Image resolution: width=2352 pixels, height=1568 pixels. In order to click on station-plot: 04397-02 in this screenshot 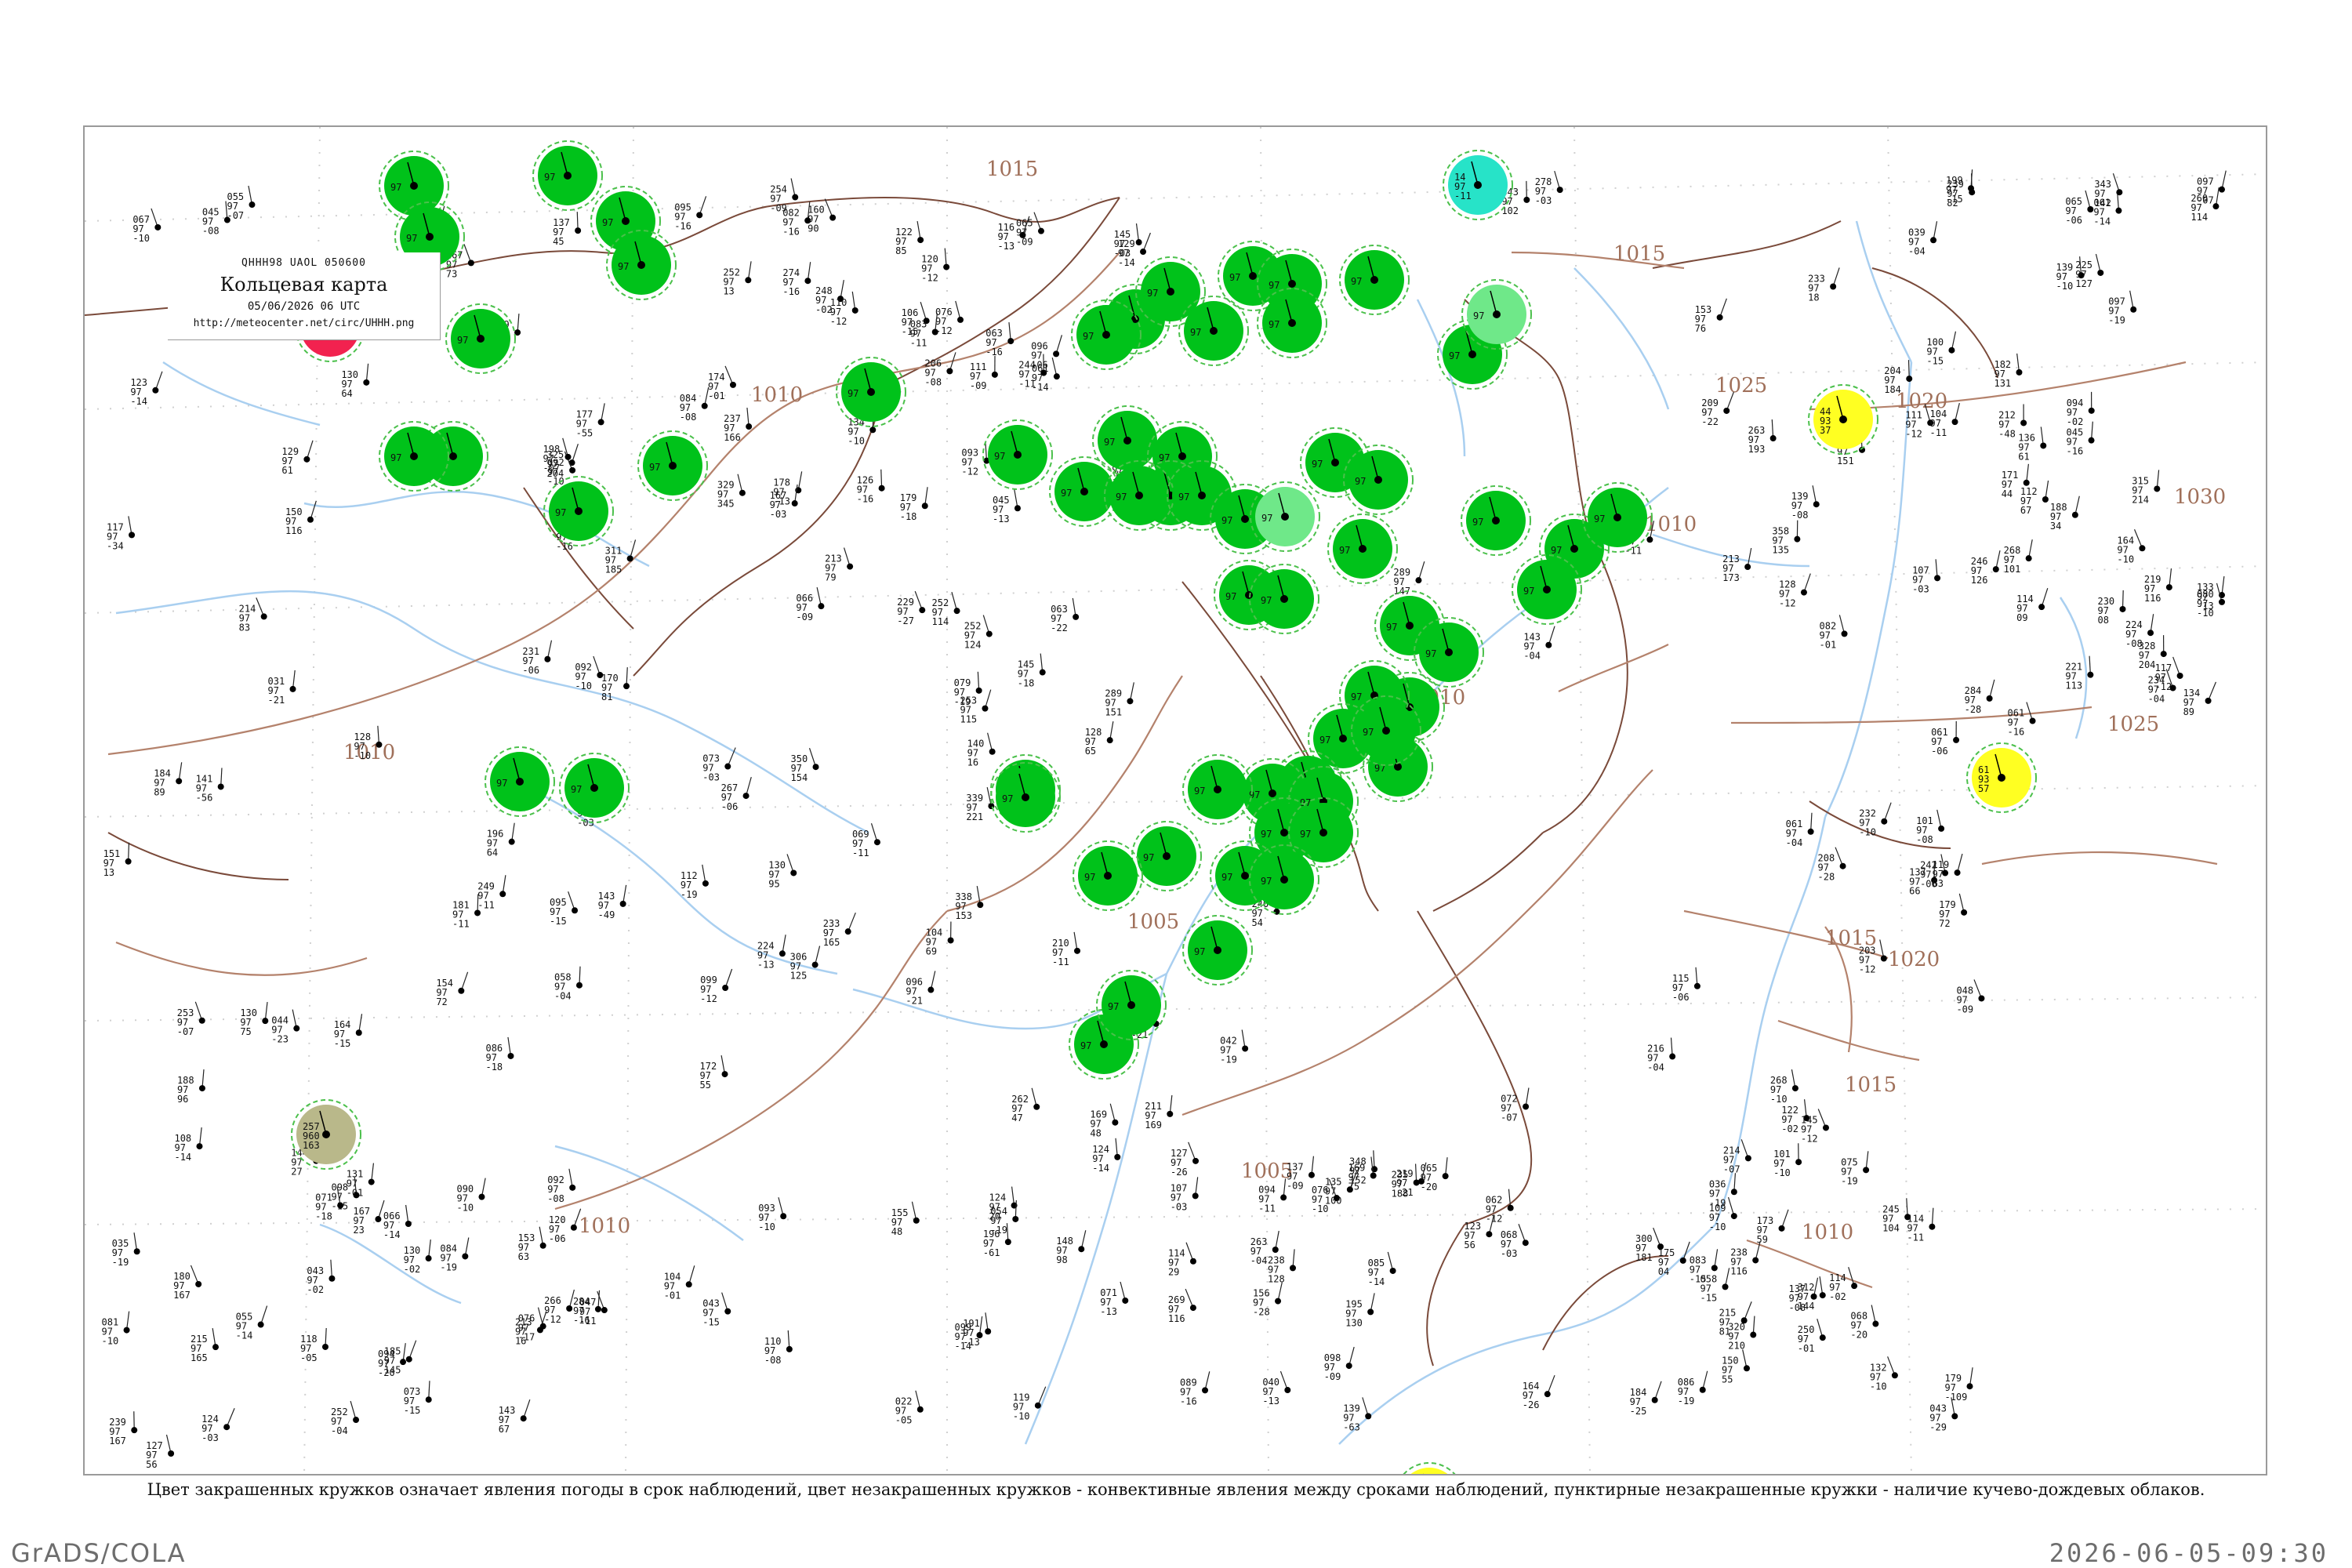, I will do `click(321, 1277)`.